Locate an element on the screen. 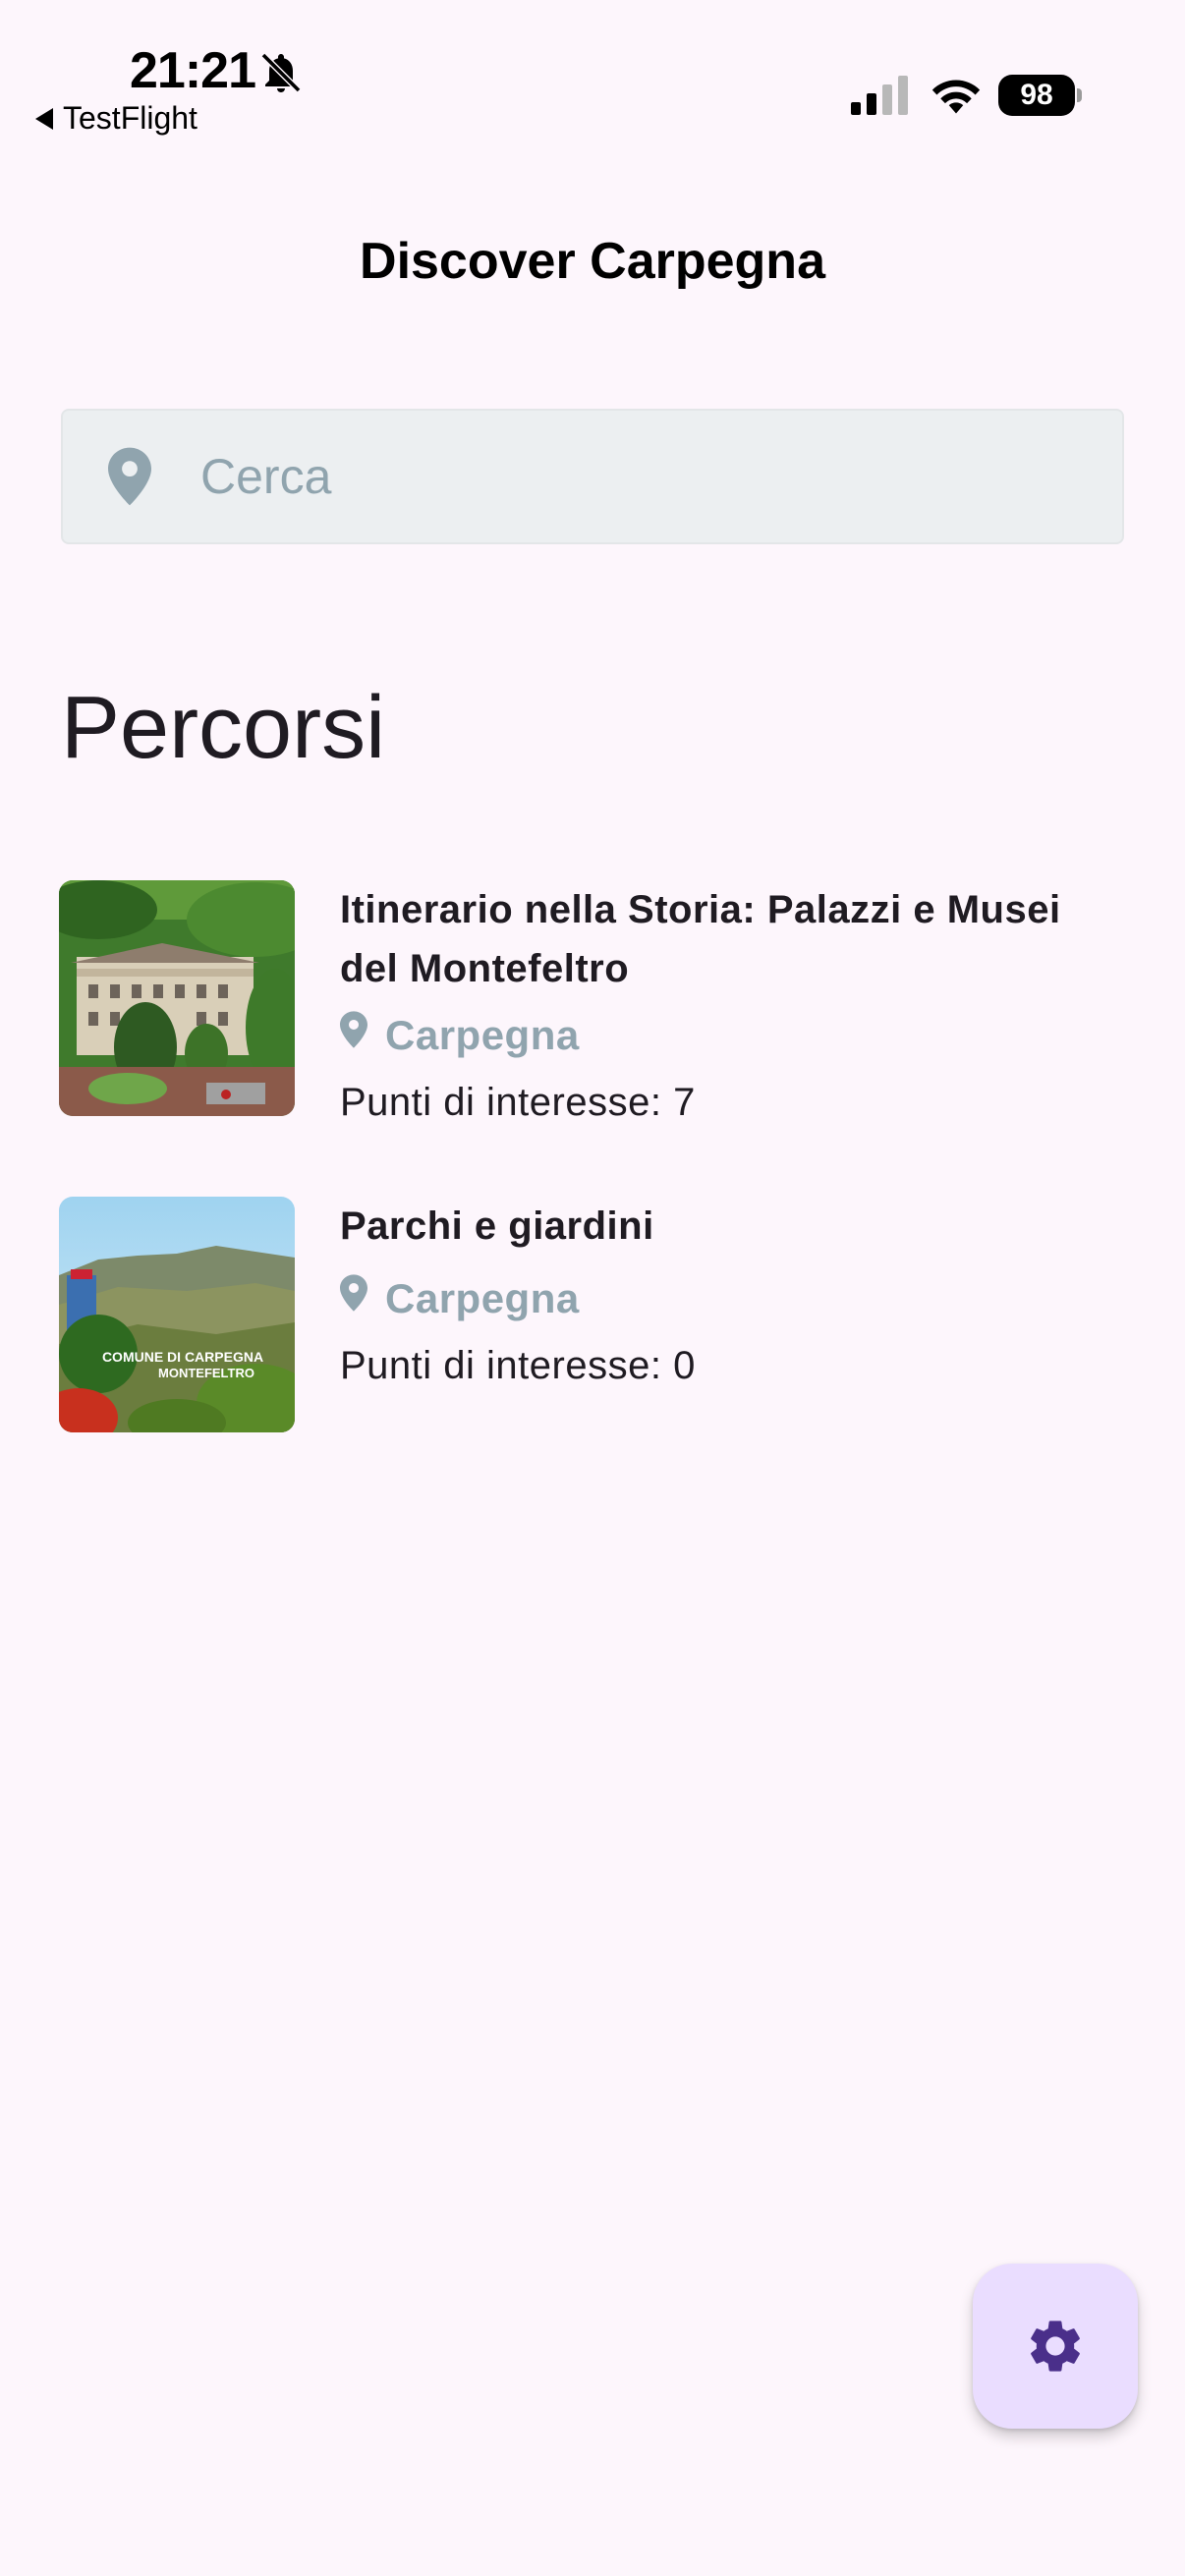 The height and width of the screenshot is (2576, 1185). status-time: 21:21 is located at coordinates (193, 70).